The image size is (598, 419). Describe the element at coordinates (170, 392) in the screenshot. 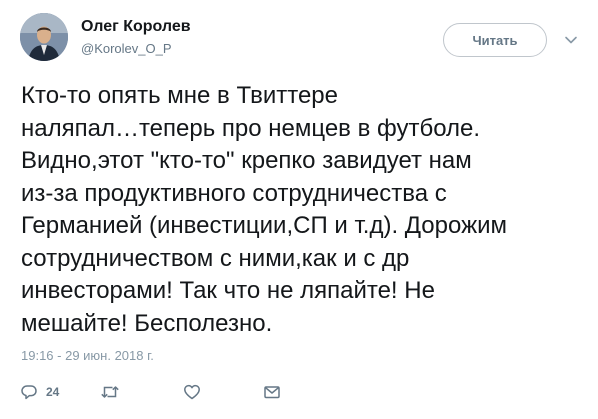

I see `tweet-actions: 24` at that location.